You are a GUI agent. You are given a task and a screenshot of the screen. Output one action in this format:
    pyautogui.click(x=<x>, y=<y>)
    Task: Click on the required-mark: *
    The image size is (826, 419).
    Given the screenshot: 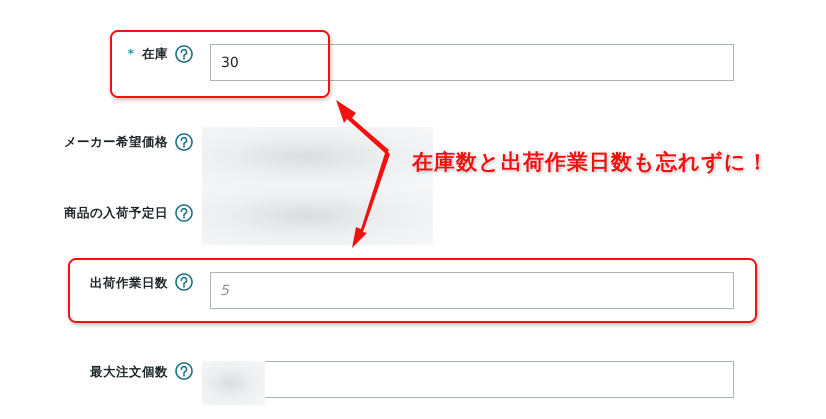 What is the action you would take?
    pyautogui.click(x=130, y=54)
    